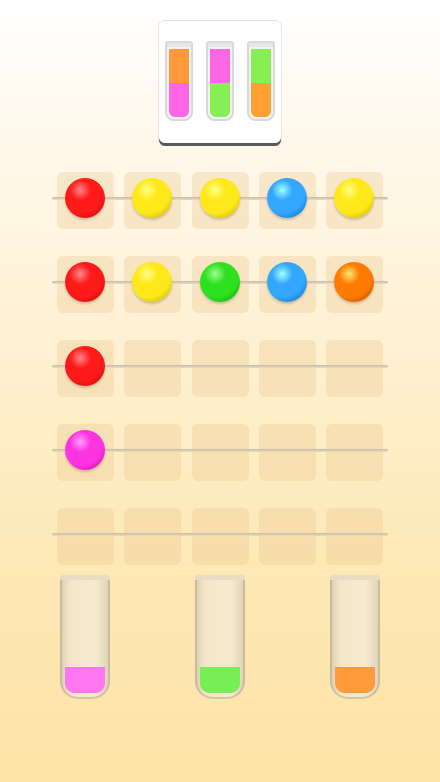 The image size is (440, 782). I want to click on slot-r5-c5, so click(354, 536).